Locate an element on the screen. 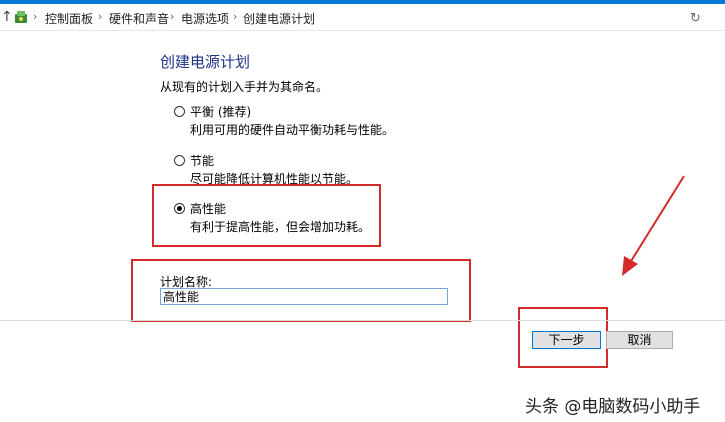  highlight-box-option is located at coordinates (266, 215).